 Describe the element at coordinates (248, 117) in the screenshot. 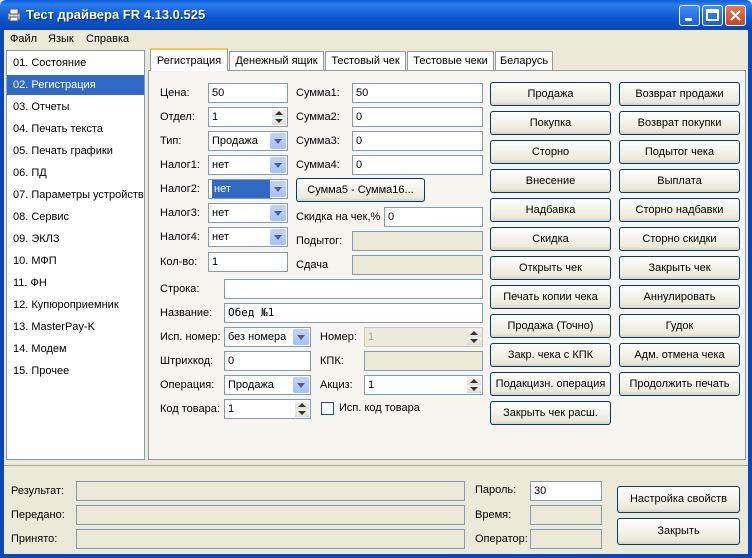

I see `dept-stepper: 1` at that location.